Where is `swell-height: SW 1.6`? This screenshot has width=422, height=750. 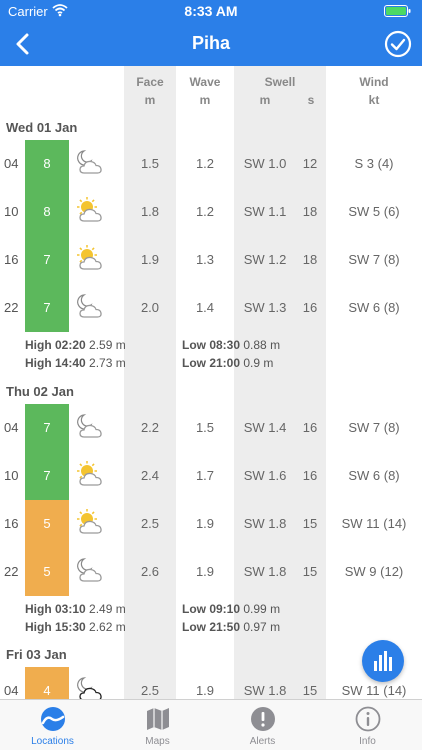
swell-height: SW 1.6 is located at coordinates (265, 475).